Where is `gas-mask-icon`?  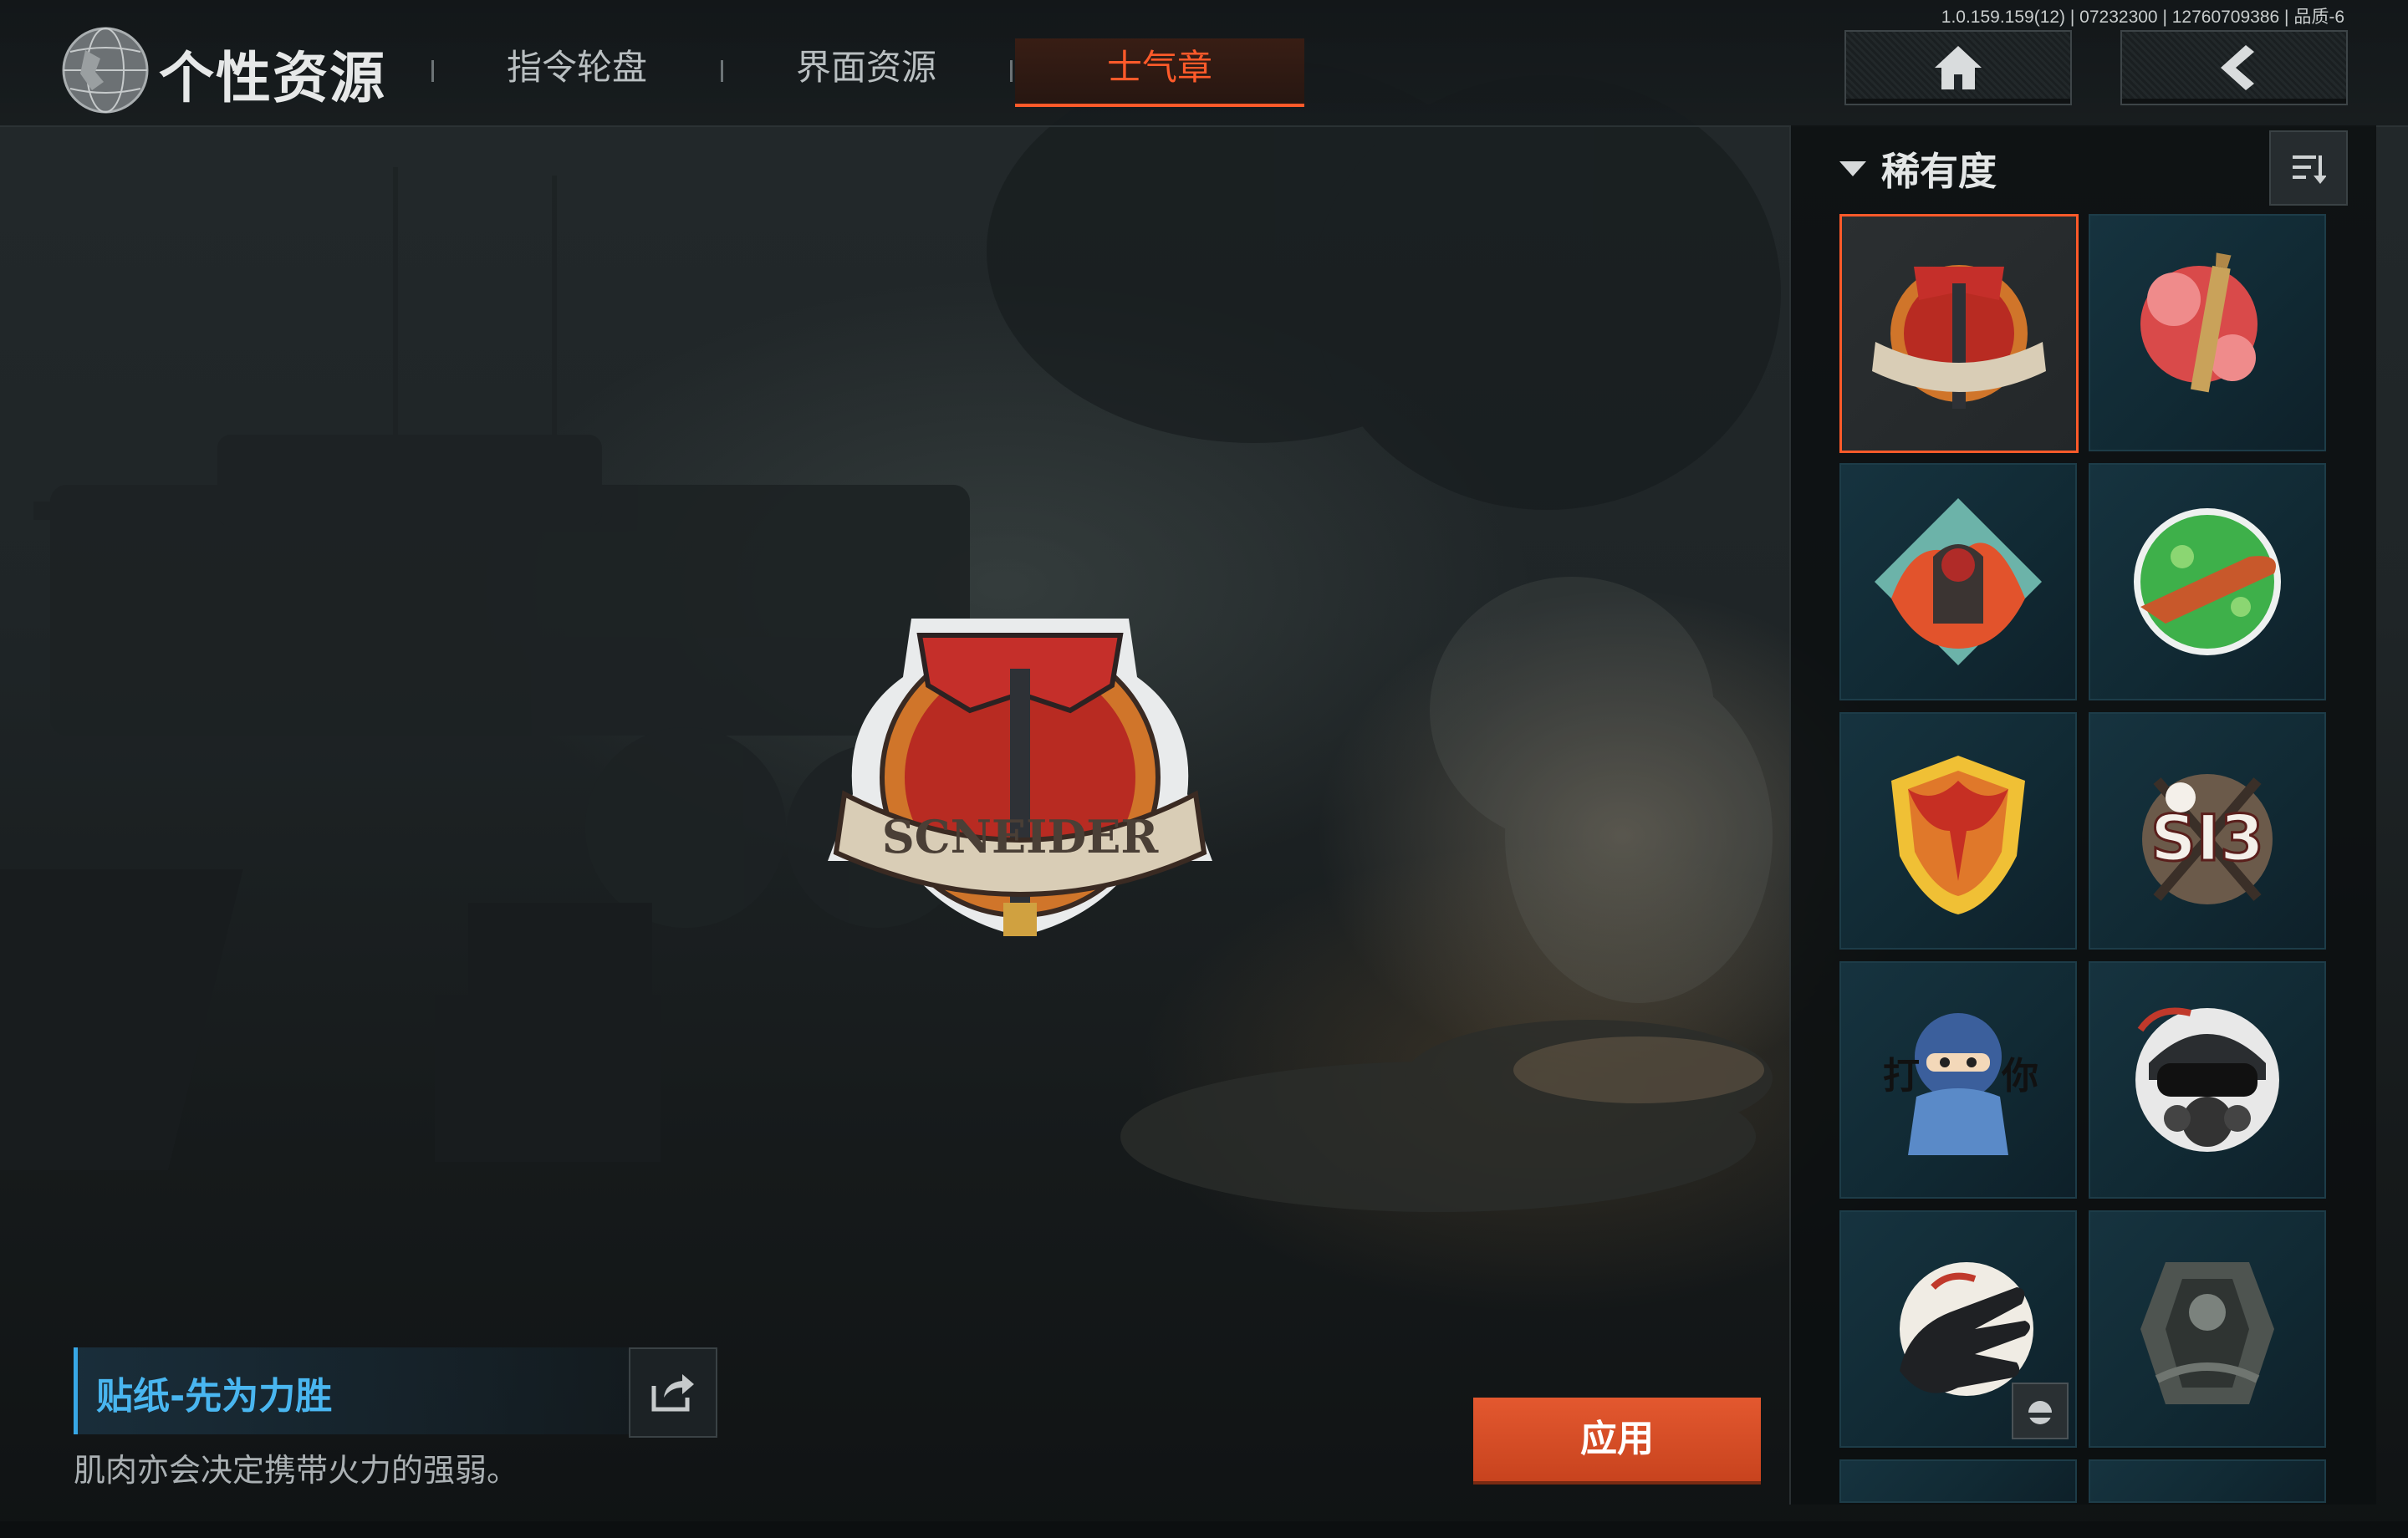 gas-mask-icon is located at coordinates (2207, 1079).